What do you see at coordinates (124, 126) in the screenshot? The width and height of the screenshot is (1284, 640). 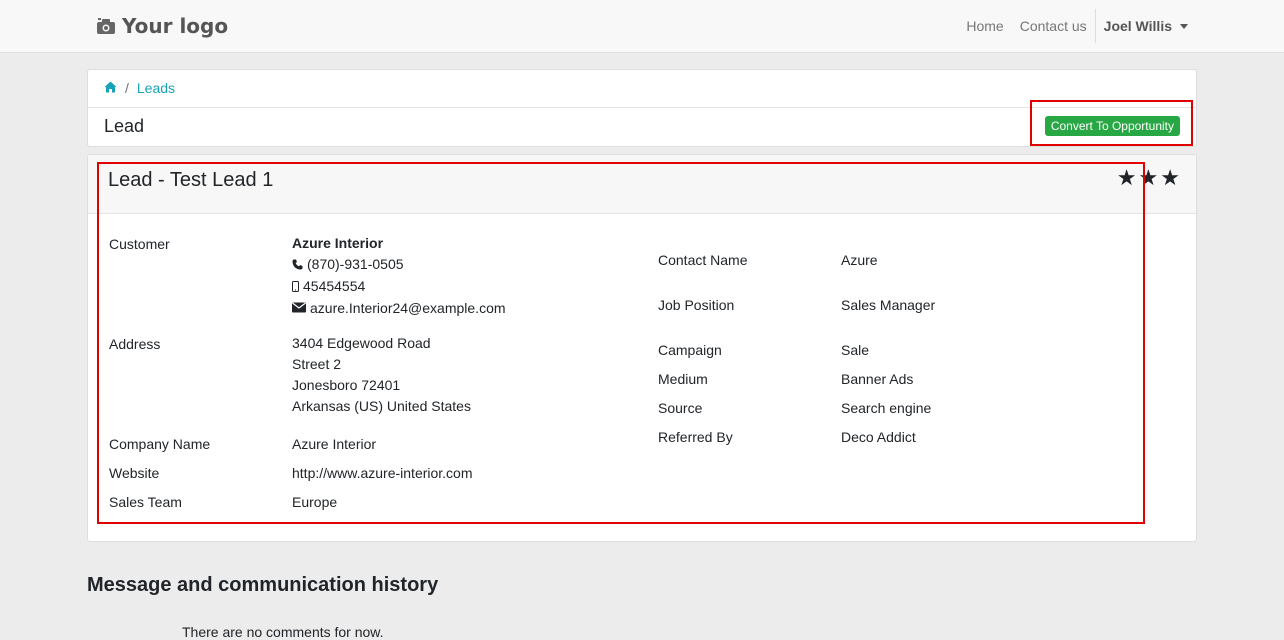 I see `page-title: Lead` at bounding box center [124, 126].